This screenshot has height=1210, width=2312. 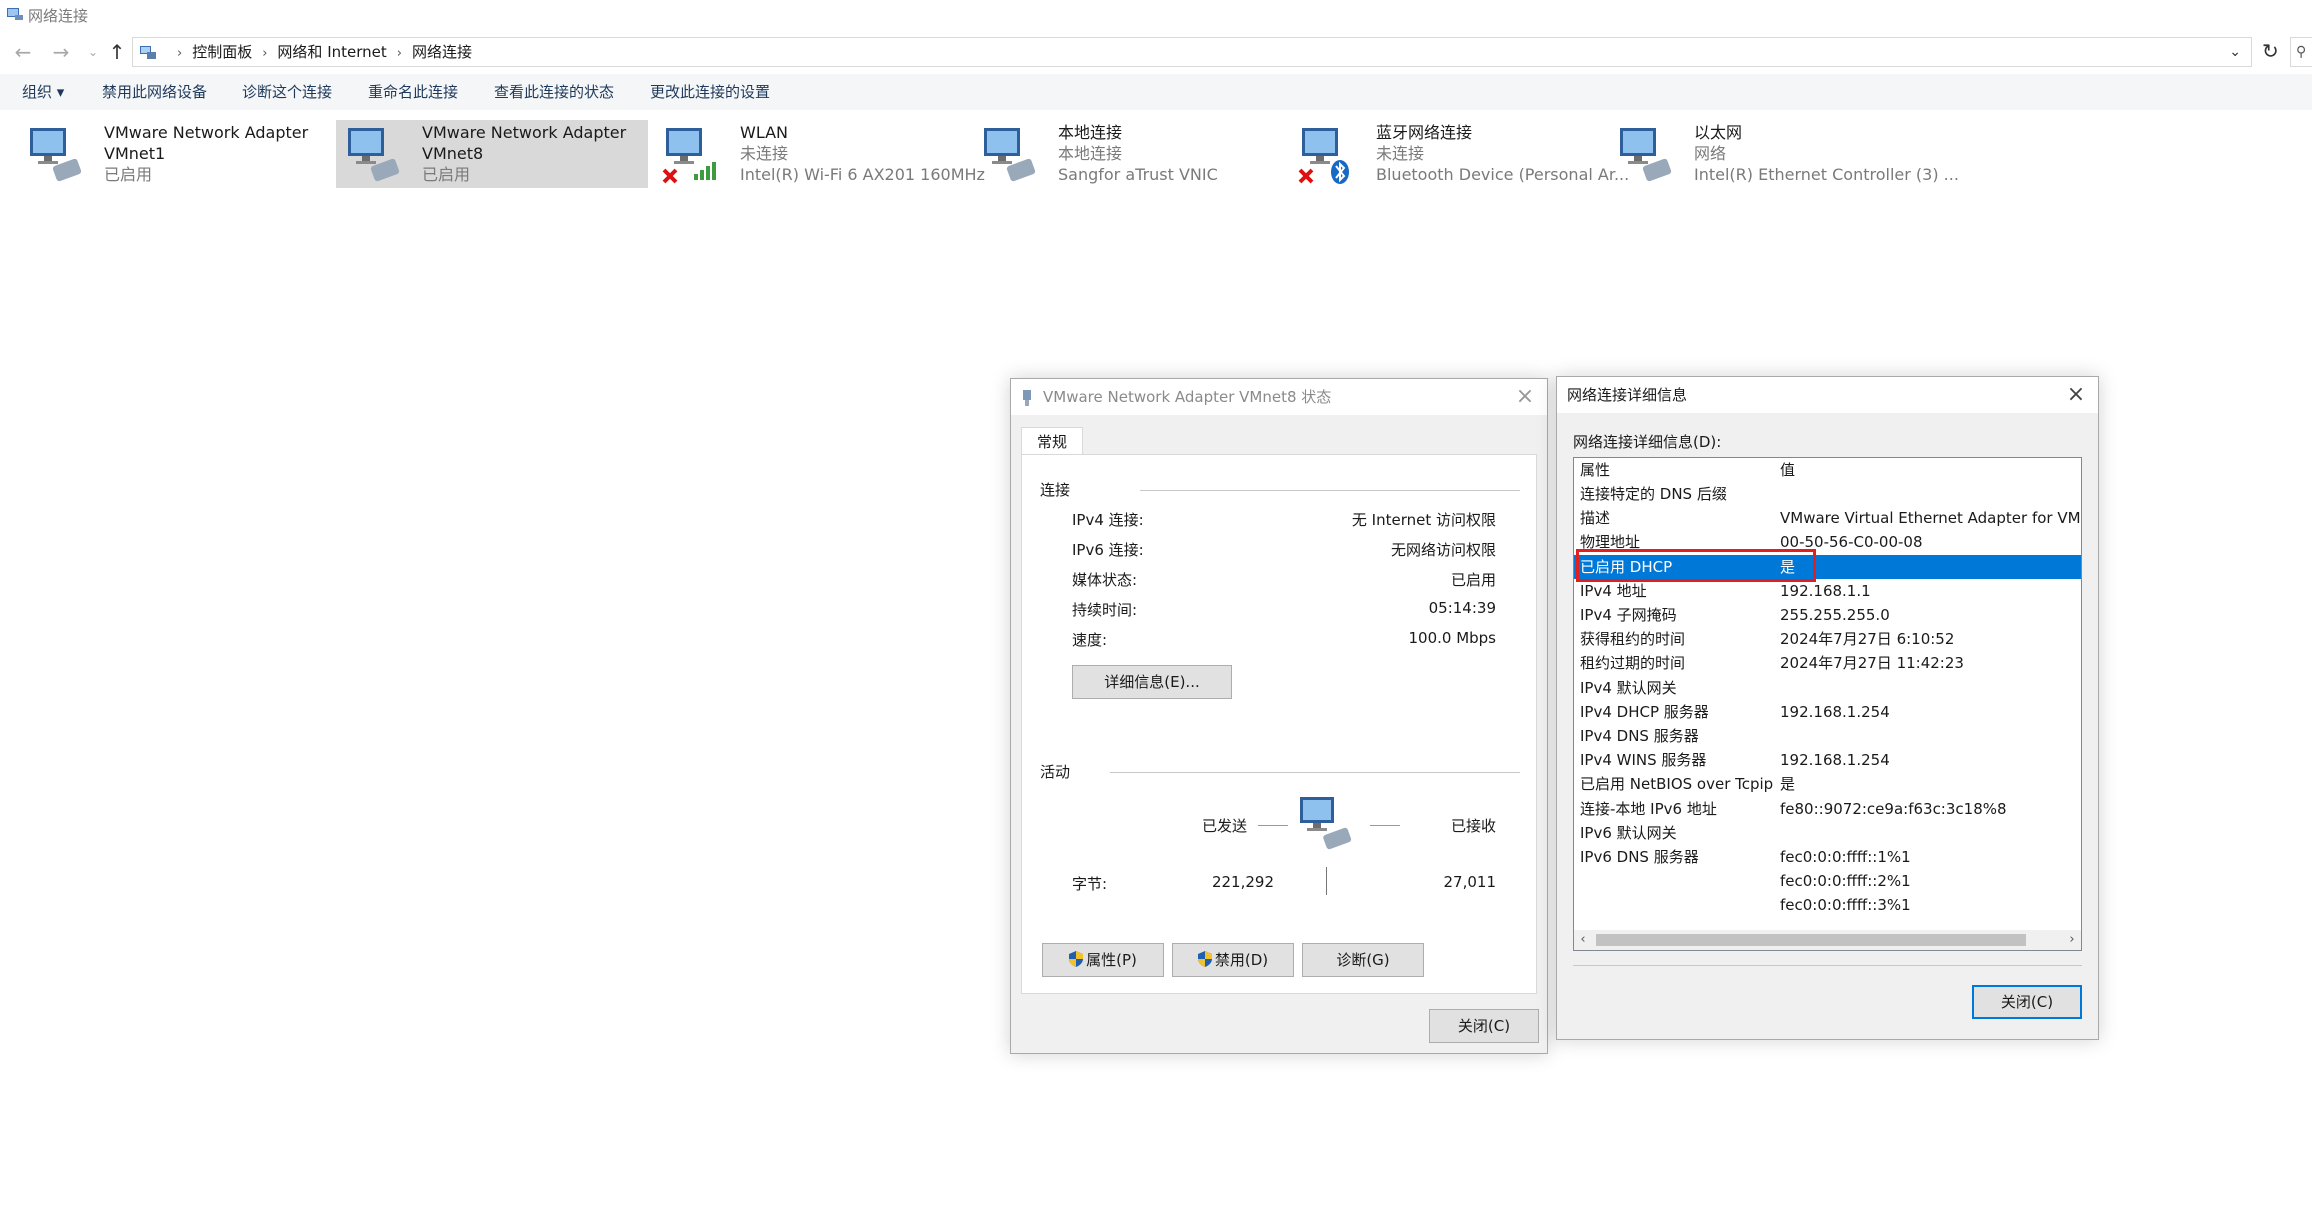 I want to click on close-button: 关闭(C), so click(x=1484, y=1026).